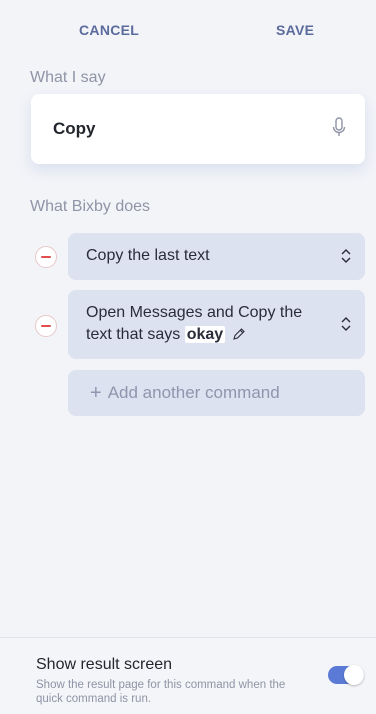 The width and height of the screenshot is (376, 714). I want to click on command-keyword: okay, so click(205, 334).